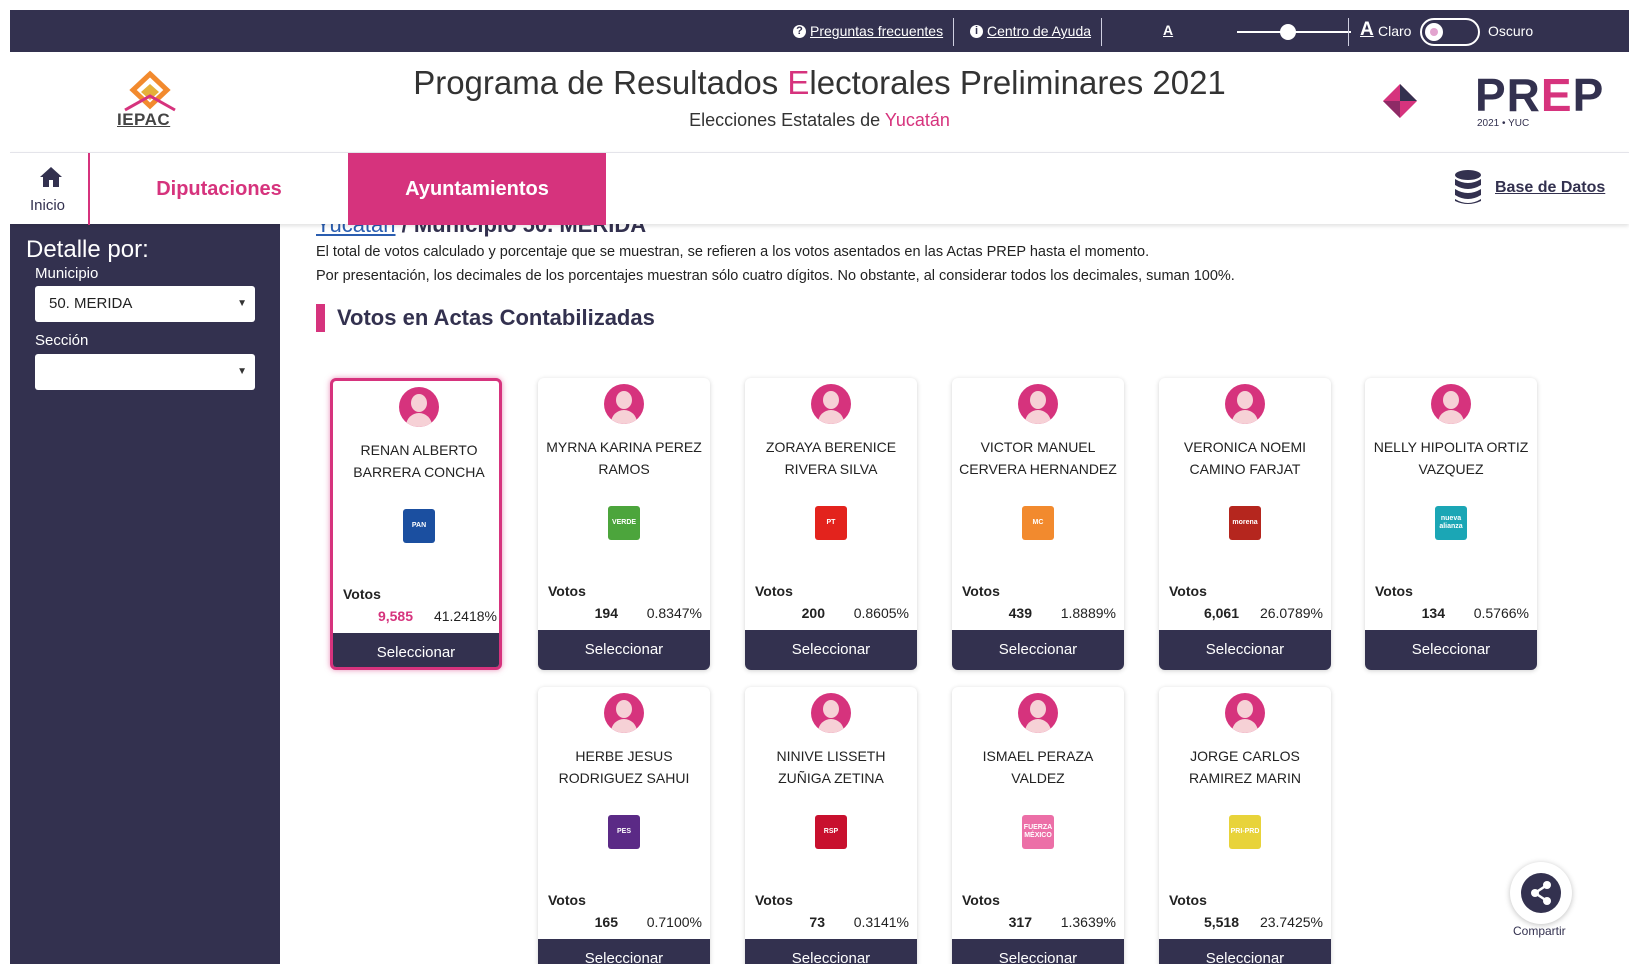 This screenshot has height=964, width=1629. I want to click on share-button, so click(1541, 893).